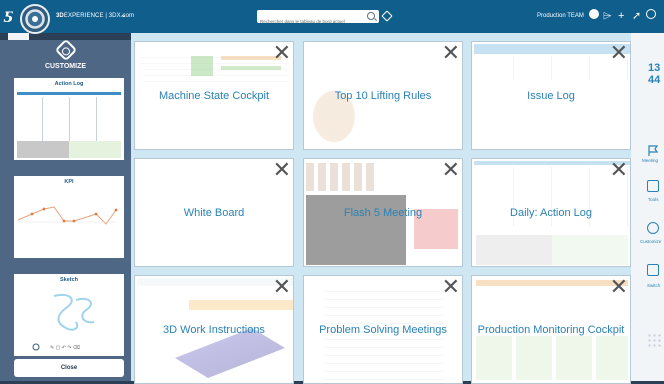 Image resolution: width=664 pixels, height=384 pixels. What do you see at coordinates (653, 270) in the screenshot?
I see `switch-icon` at bounding box center [653, 270].